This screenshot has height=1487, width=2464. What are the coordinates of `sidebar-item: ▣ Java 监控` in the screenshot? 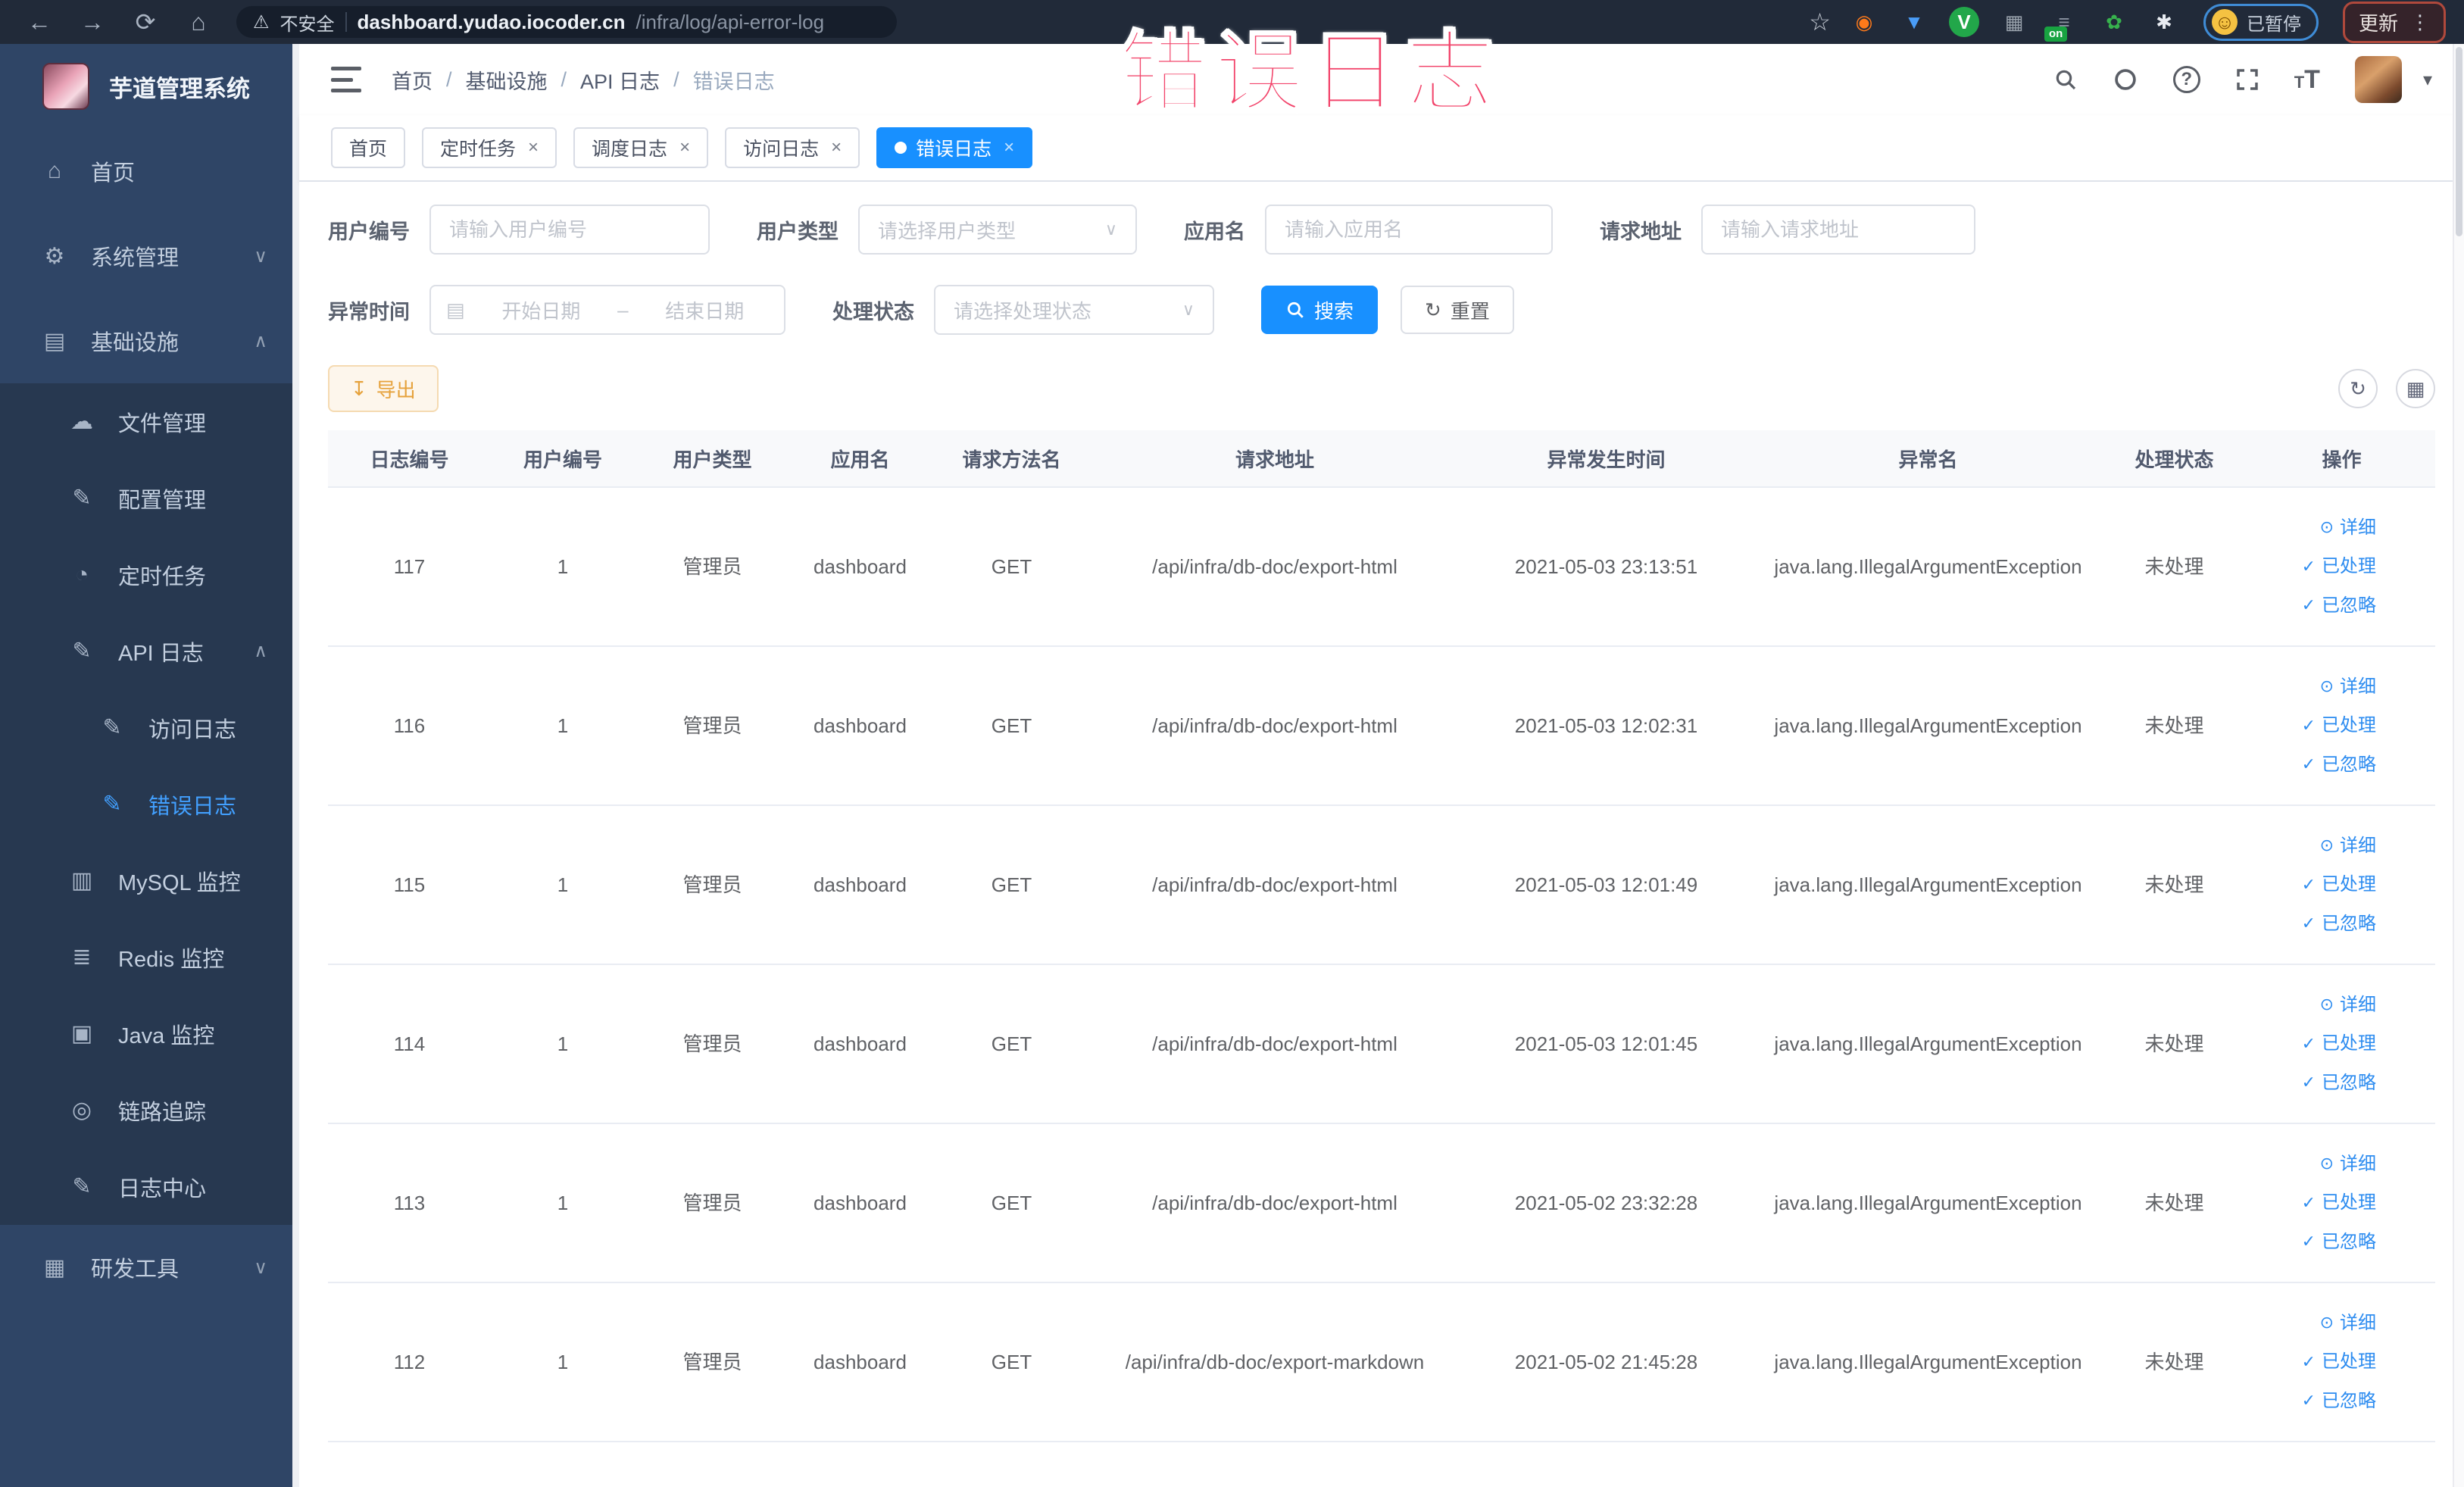 It's located at (149, 1033).